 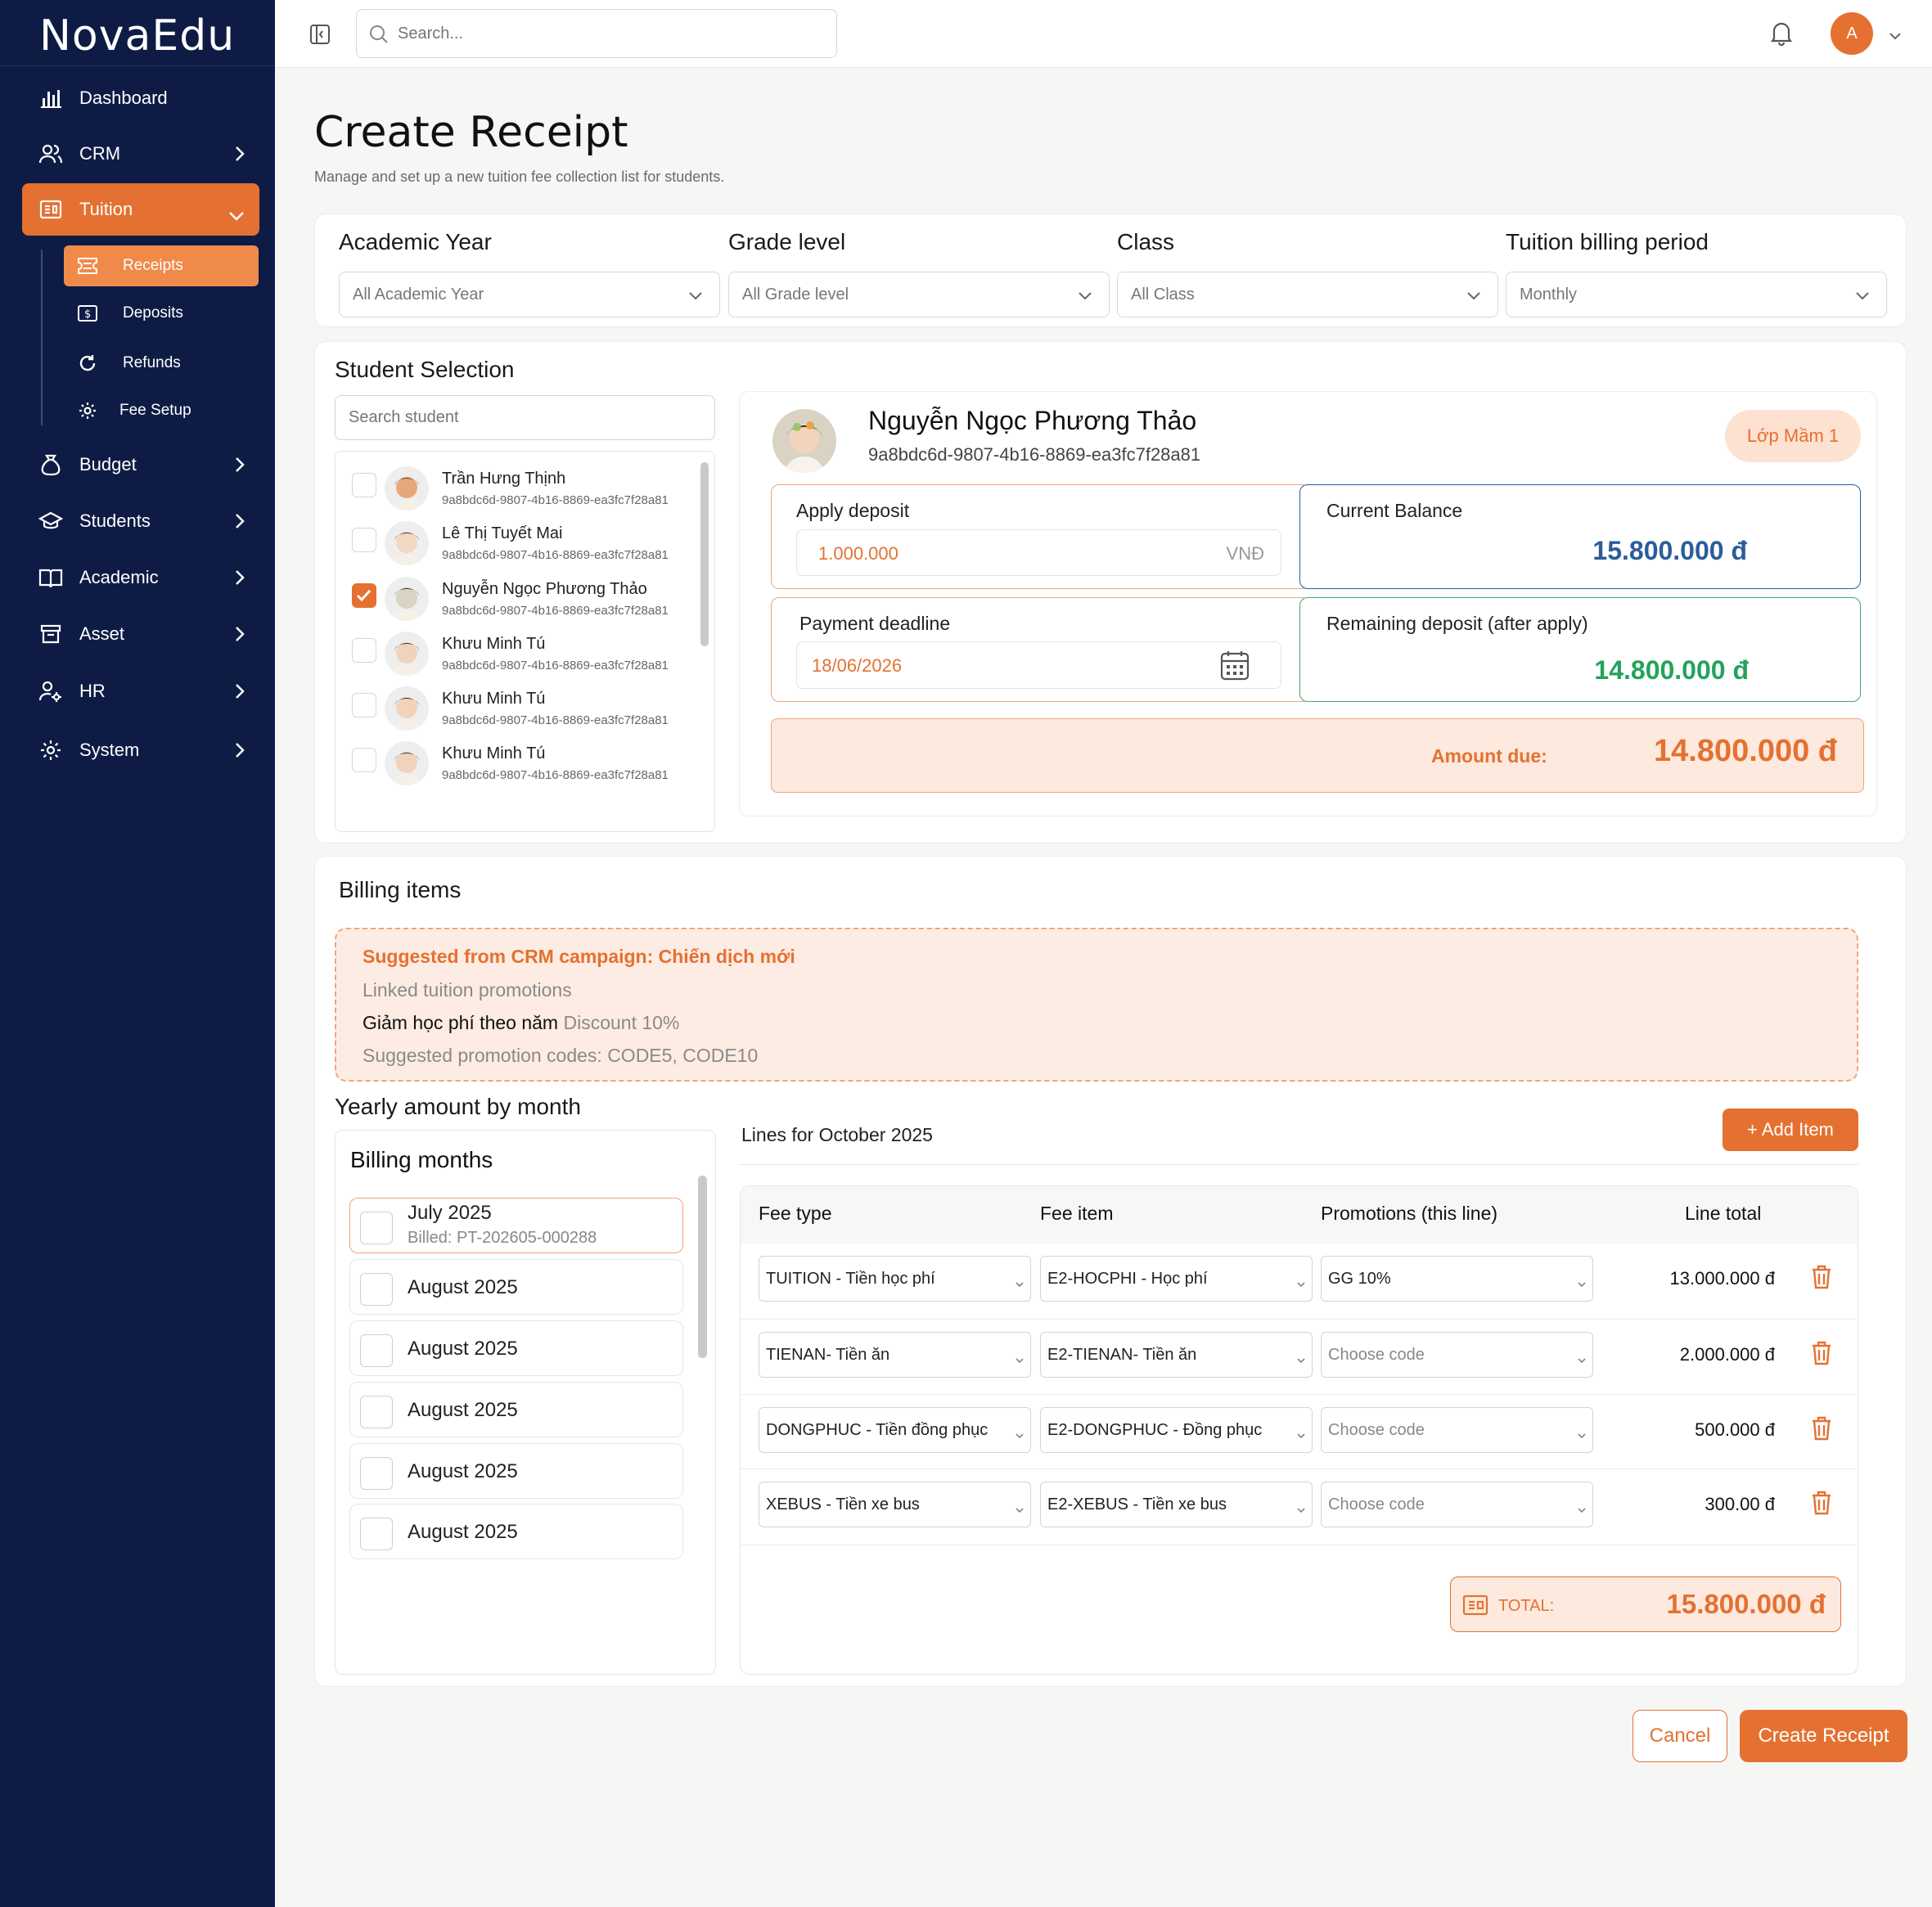 I want to click on select-value: Monthly, so click(x=1549, y=294).